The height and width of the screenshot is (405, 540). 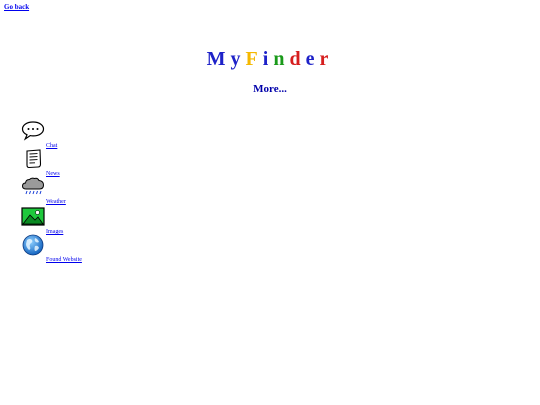 I want to click on logo-letter: n, so click(x=281, y=59).